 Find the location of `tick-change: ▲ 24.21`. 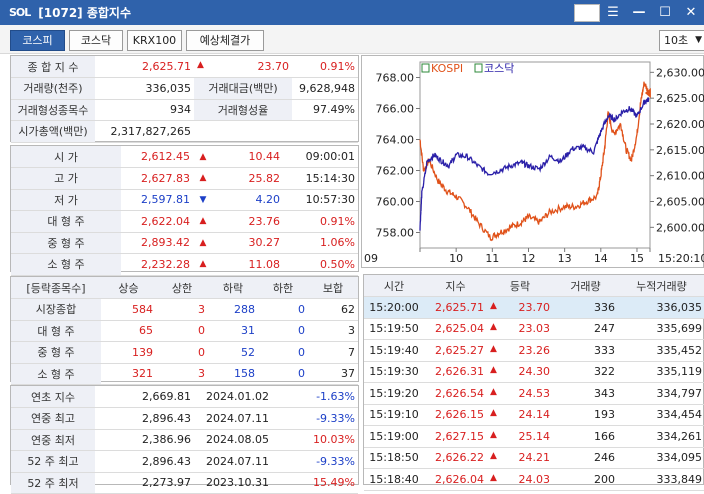

tick-change: ▲ 24.21 is located at coordinates (520, 458).